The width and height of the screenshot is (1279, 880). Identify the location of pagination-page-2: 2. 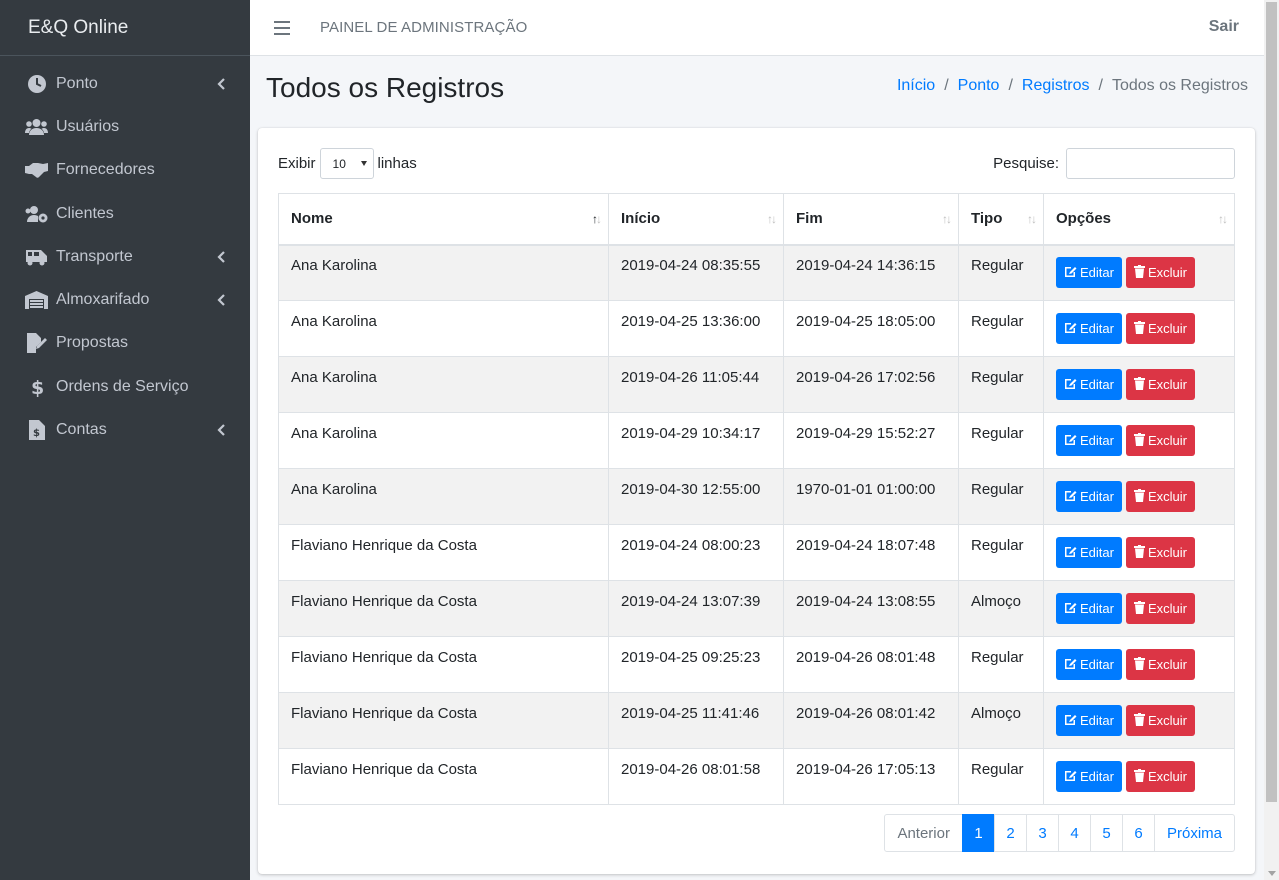
(1010, 833).